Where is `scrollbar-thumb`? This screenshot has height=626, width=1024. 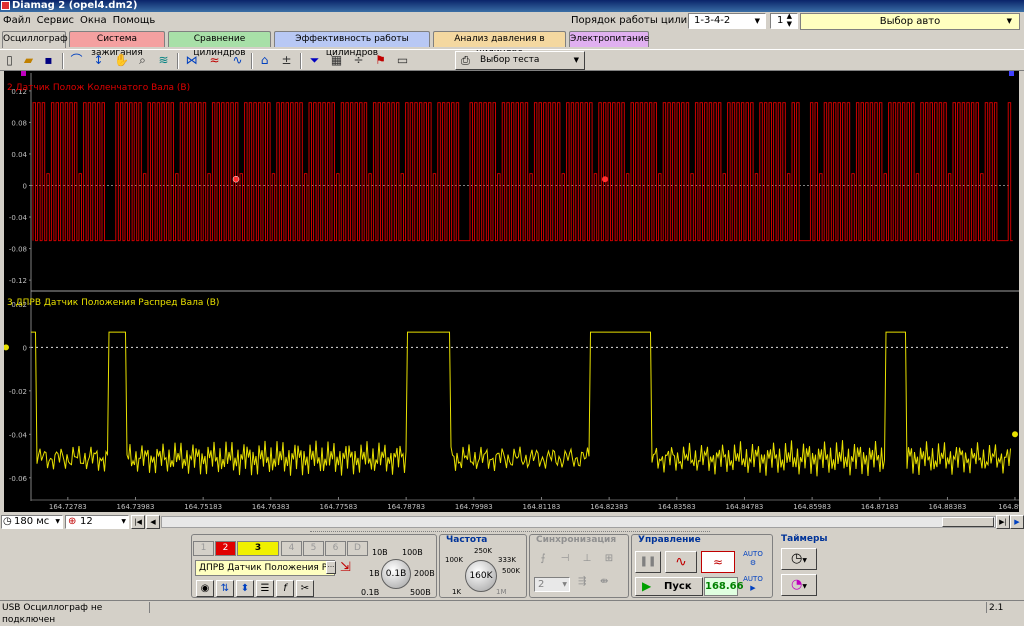 scrollbar-thumb is located at coordinates (968, 522).